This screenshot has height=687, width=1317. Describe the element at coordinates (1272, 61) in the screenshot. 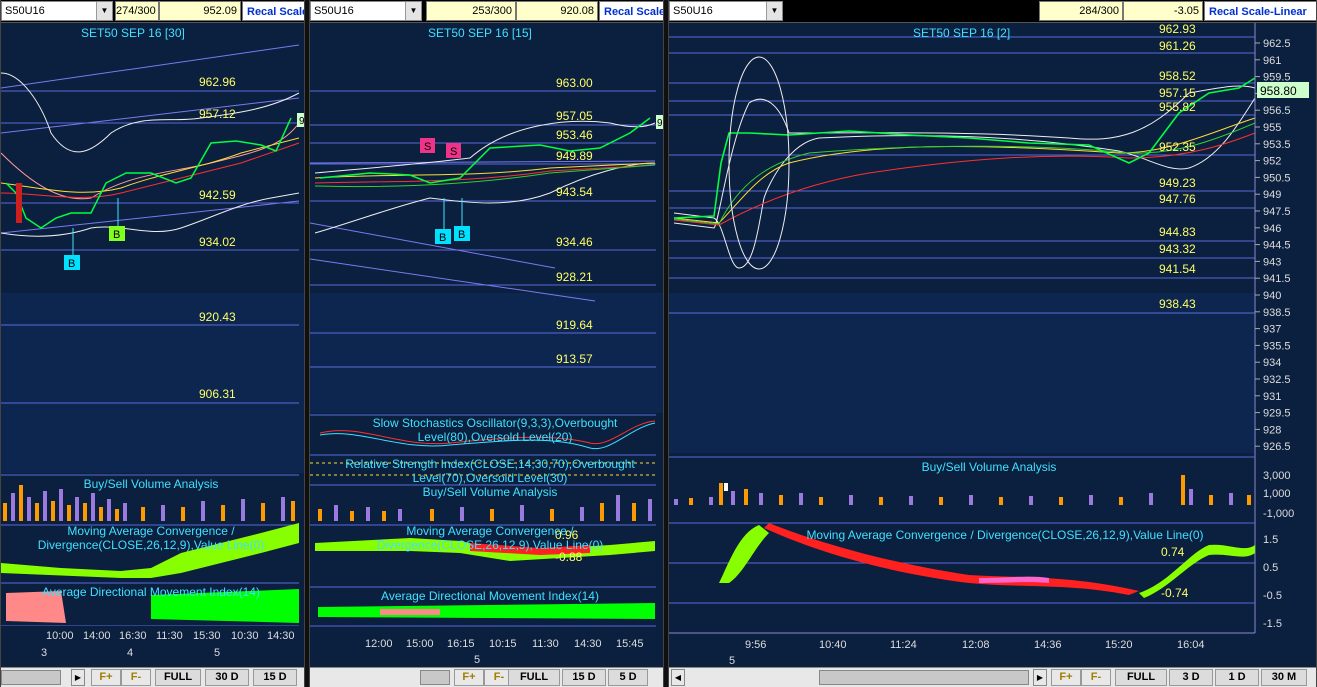

I see `axis-tick-label: 961` at that location.